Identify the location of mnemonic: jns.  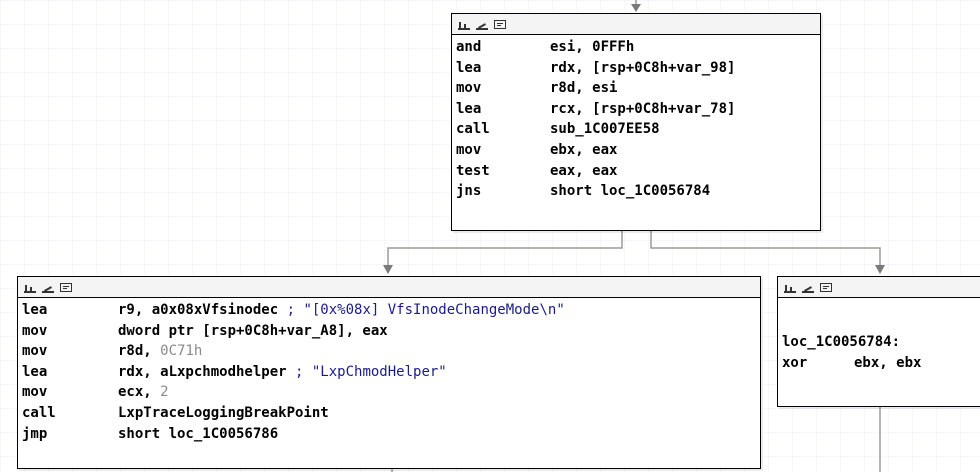
(469, 191).